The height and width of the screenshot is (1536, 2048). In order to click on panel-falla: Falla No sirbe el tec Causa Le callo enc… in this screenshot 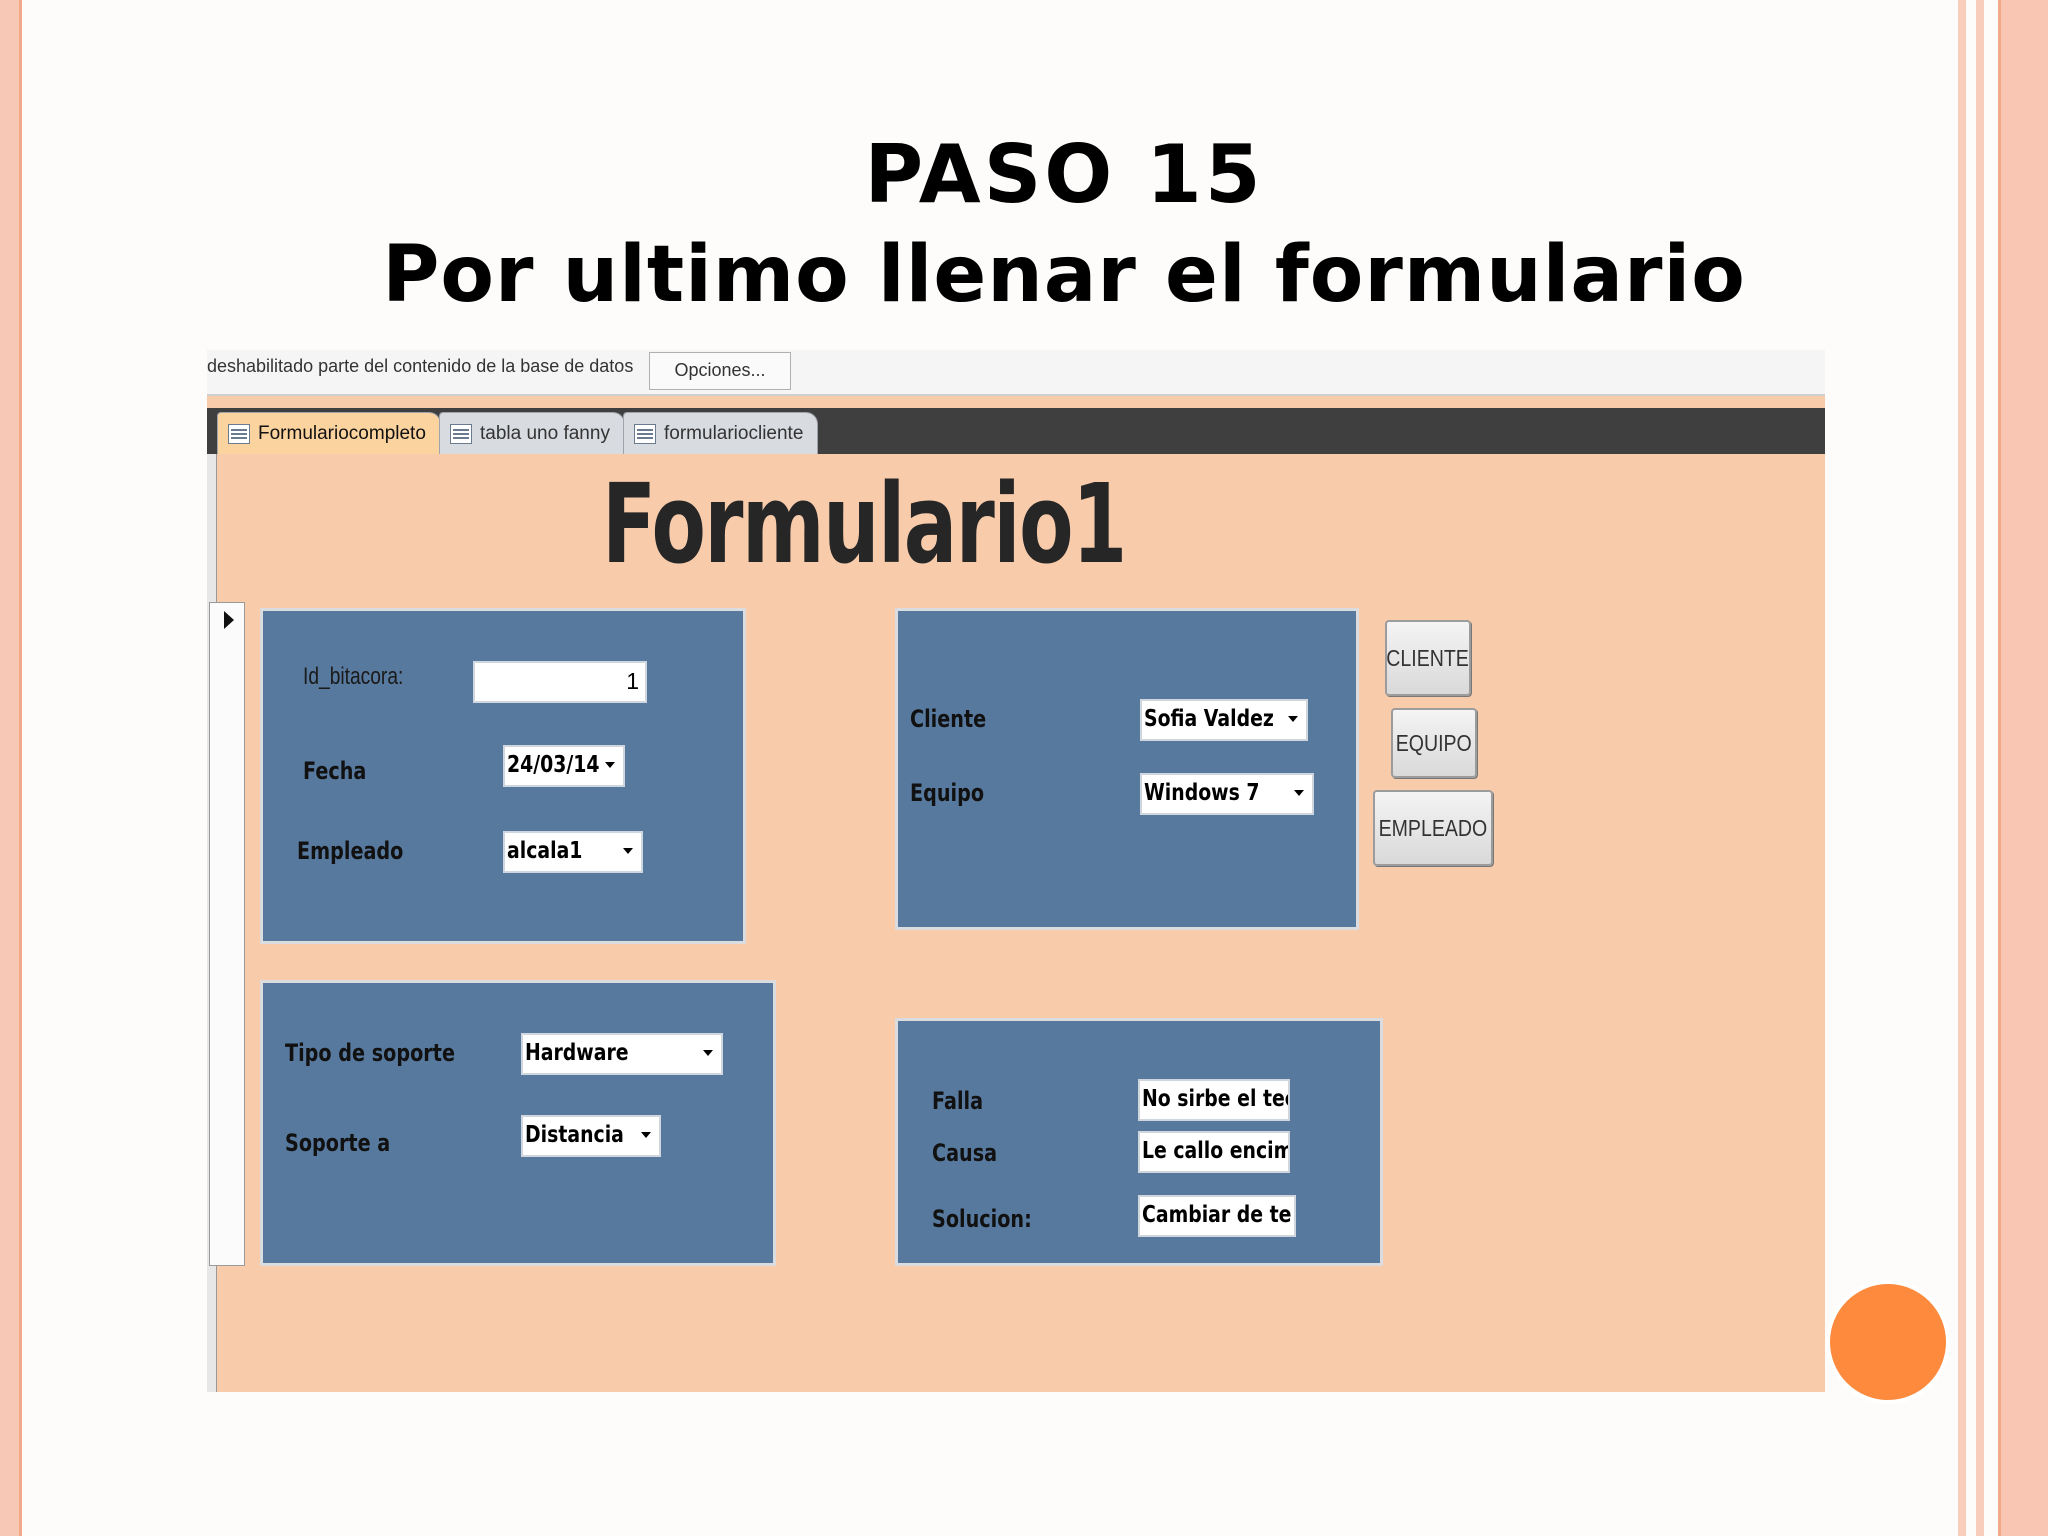, I will do `click(1139, 1142)`.